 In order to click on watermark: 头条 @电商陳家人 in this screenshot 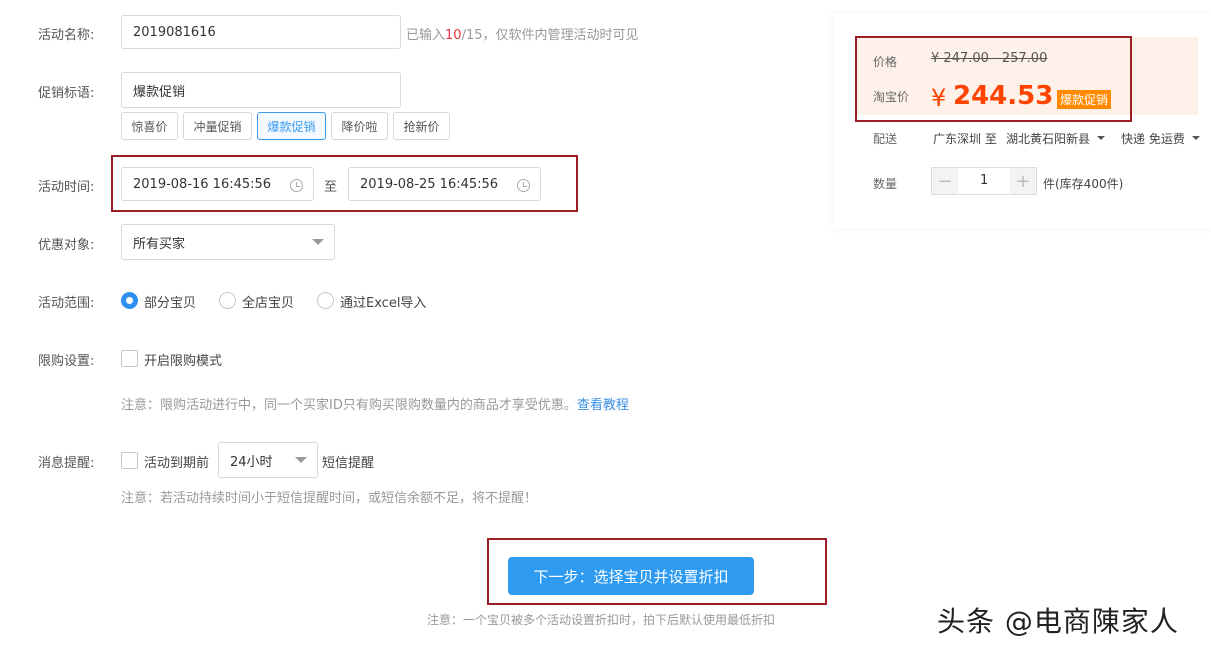, I will do `click(1058, 621)`.